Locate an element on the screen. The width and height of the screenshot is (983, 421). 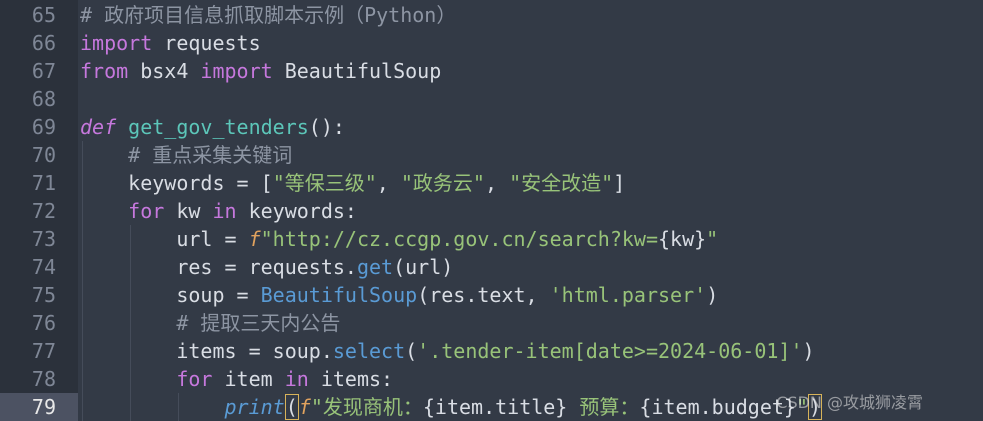
code-text: # 重点采集关键词 is located at coordinates (186, 155).